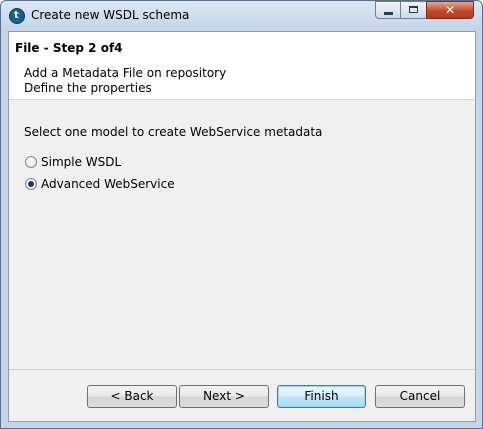 Image resolution: width=483 pixels, height=429 pixels. I want to click on radio-label-simple-wsdl: Simple WSDL, so click(81, 162).